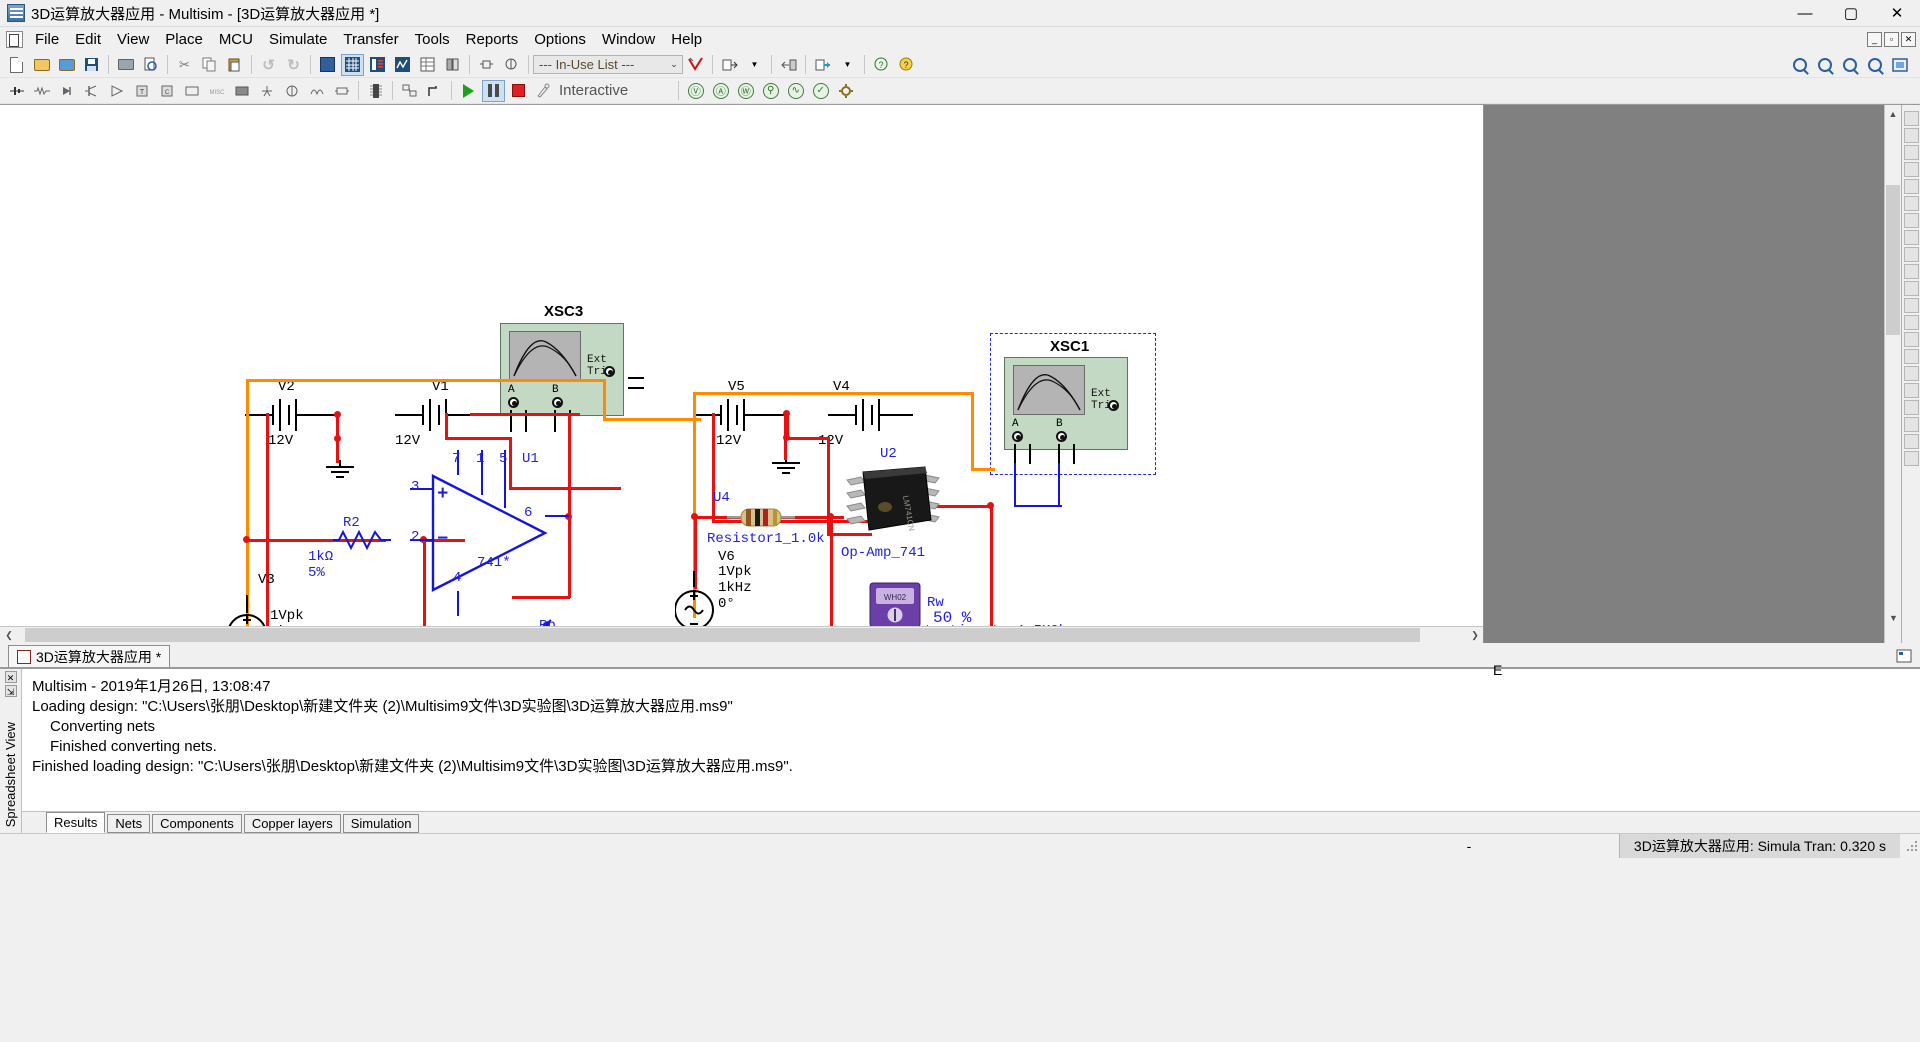  Describe the element at coordinates (557, 402) in the screenshot. I see `xsc3-terminal-b` at that location.